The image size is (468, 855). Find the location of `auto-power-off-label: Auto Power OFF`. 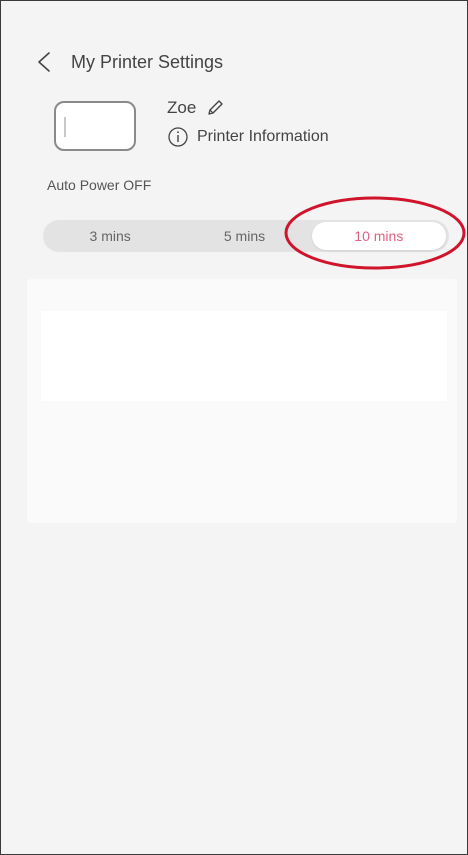

auto-power-off-label: Auto Power OFF is located at coordinates (99, 185).